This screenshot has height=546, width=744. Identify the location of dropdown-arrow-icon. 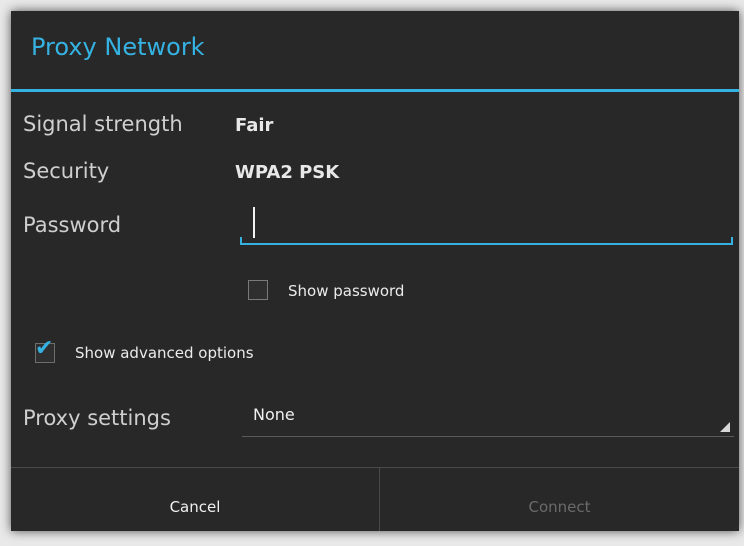
(725, 427).